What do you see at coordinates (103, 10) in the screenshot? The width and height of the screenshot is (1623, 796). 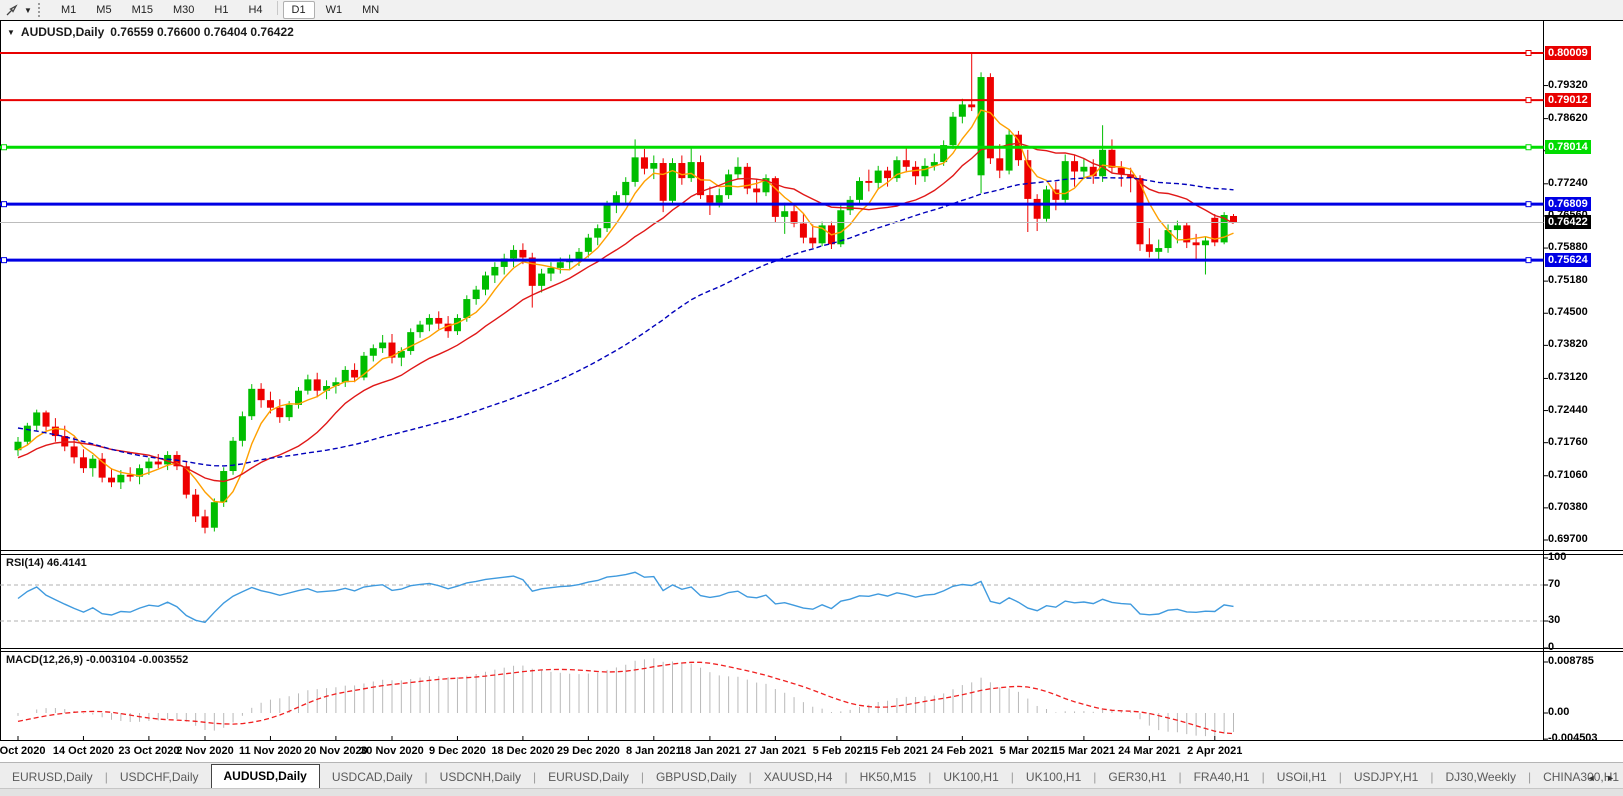 I see `timeframe-button-m5: M5` at bounding box center [103, 10].